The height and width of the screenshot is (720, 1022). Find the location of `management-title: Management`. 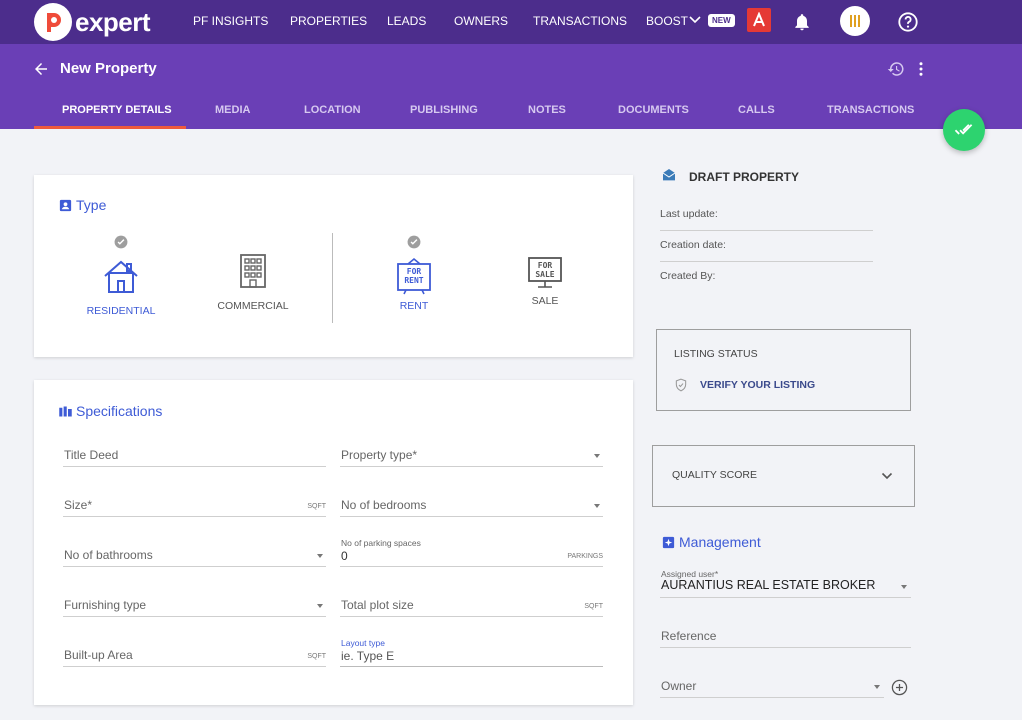

management-title: Management is located at coordinates (711, 542).